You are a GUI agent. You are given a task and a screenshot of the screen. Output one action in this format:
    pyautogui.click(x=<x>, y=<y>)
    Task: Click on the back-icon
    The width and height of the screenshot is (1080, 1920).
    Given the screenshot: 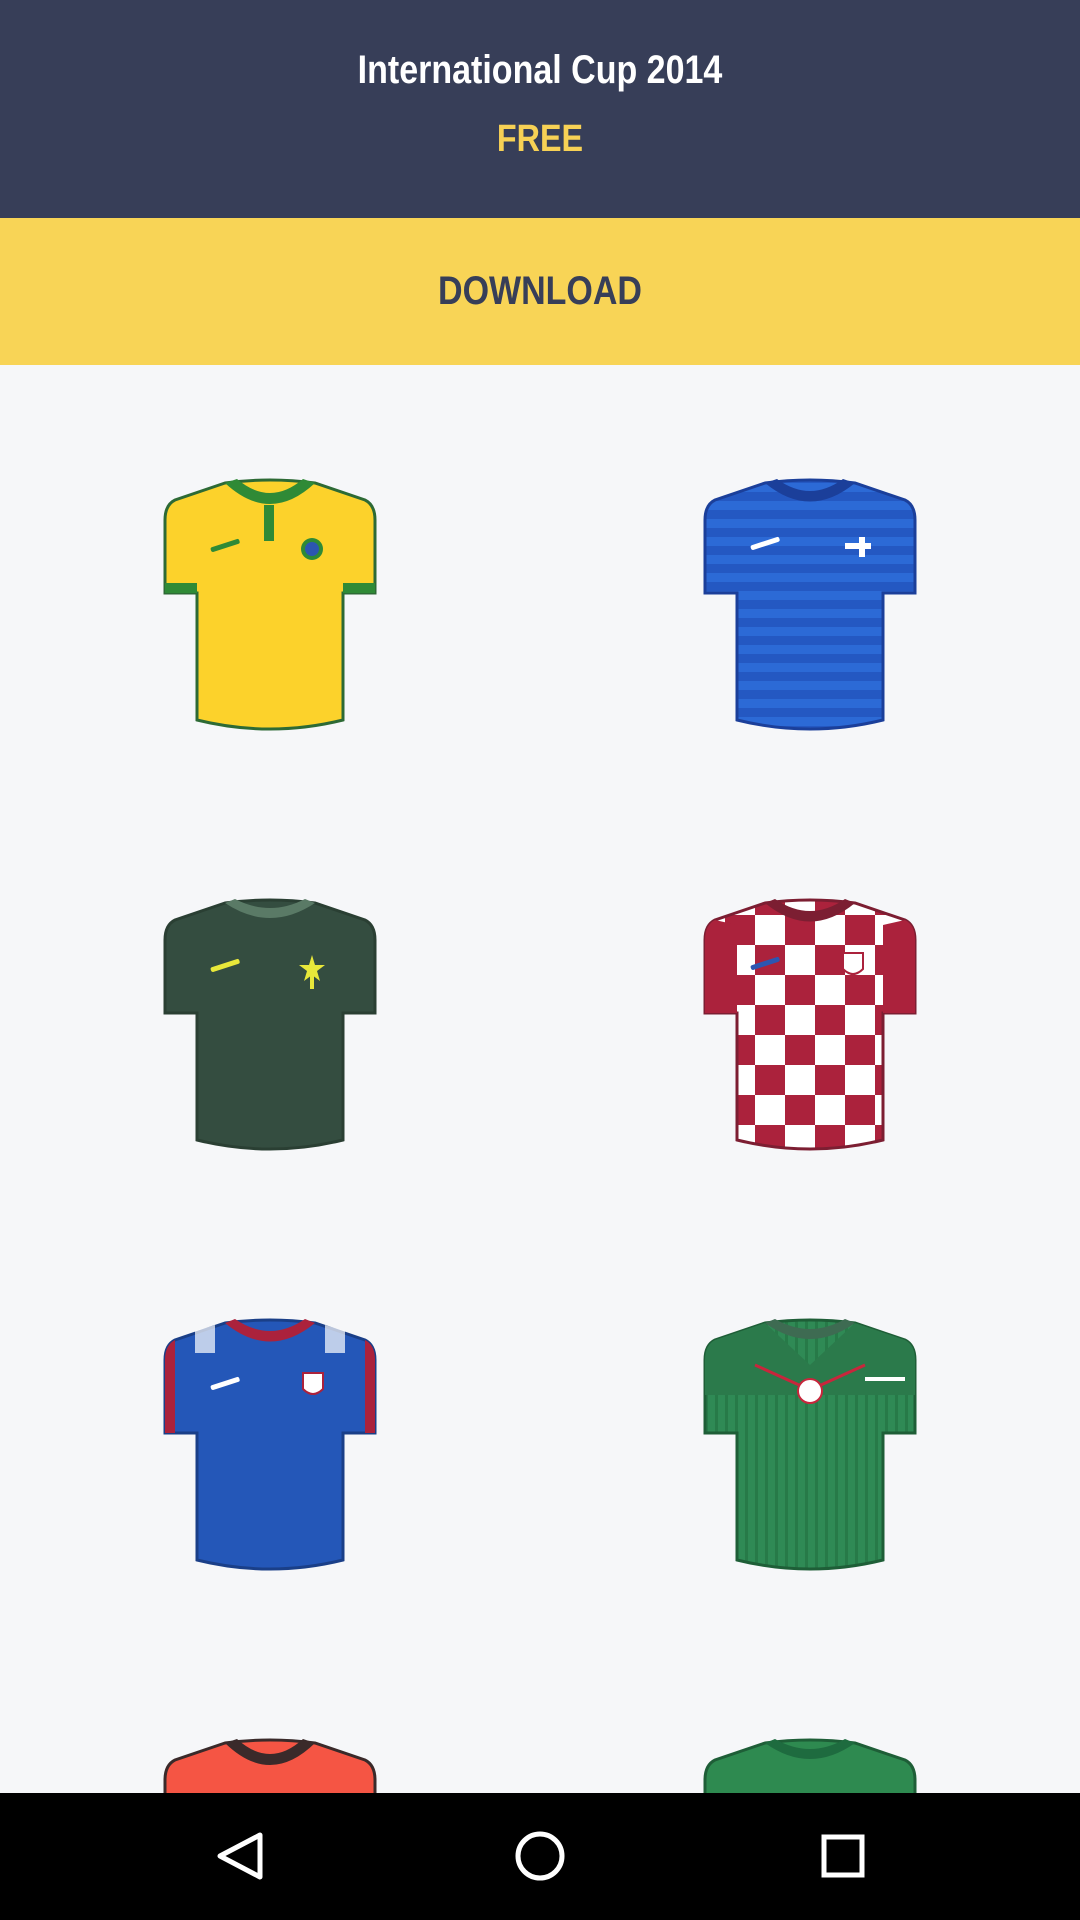 What is the action you would take?
    pyautogui.click(x=240, y=1856)
    